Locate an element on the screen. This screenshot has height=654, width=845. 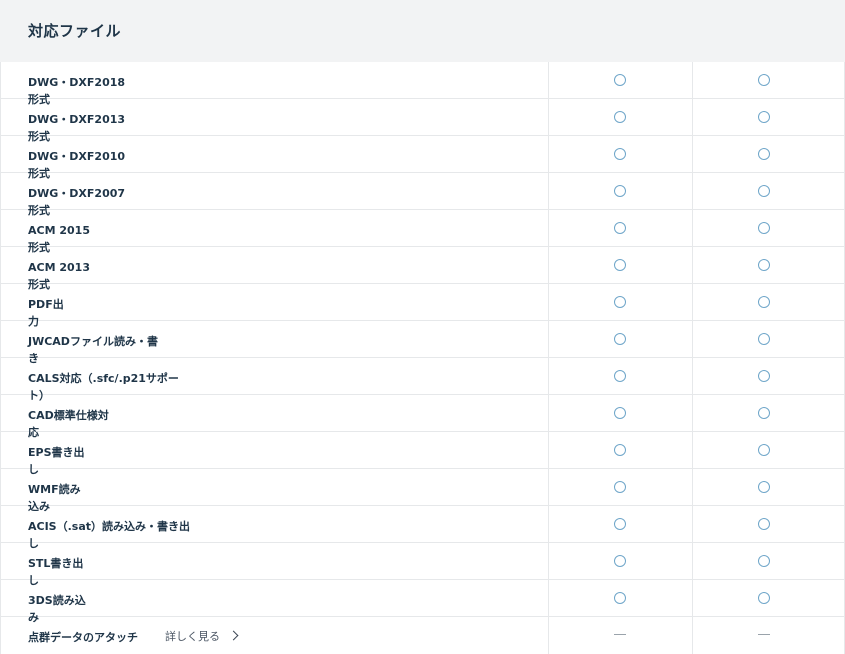
table-row: DWG・DXF2010形式 is located at coordinates (422, 158).